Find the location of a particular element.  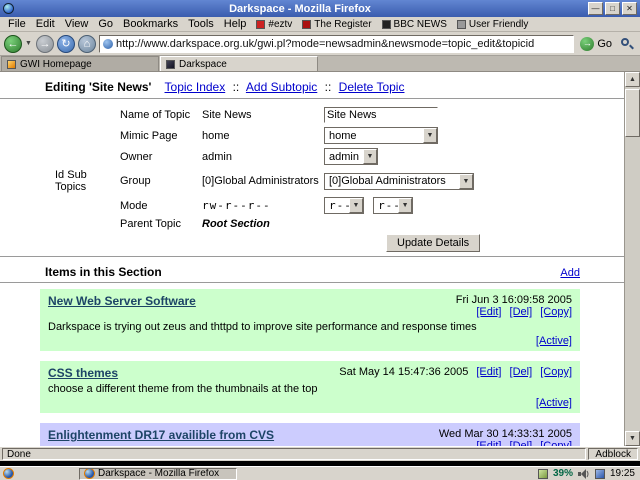

parent-topic-value: Root Section is located at coordinates (236, 224).